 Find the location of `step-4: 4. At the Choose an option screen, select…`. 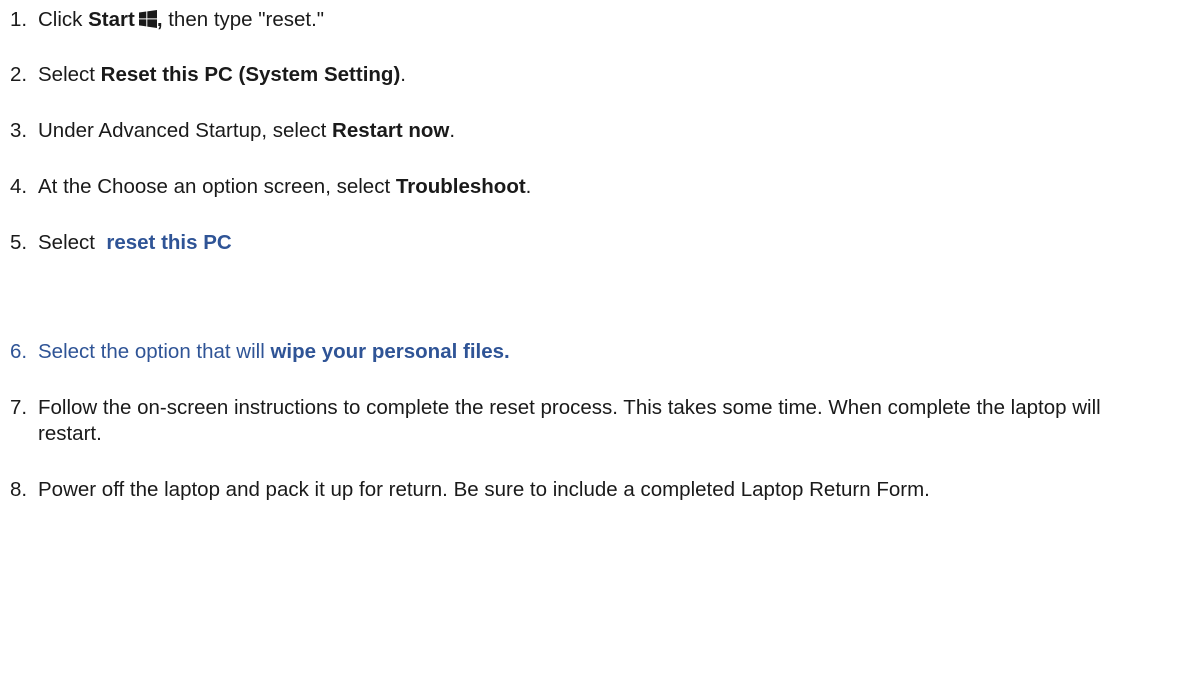

step-4: 4. At the Choose an option screen, select… is located at coordinates (585, 187).